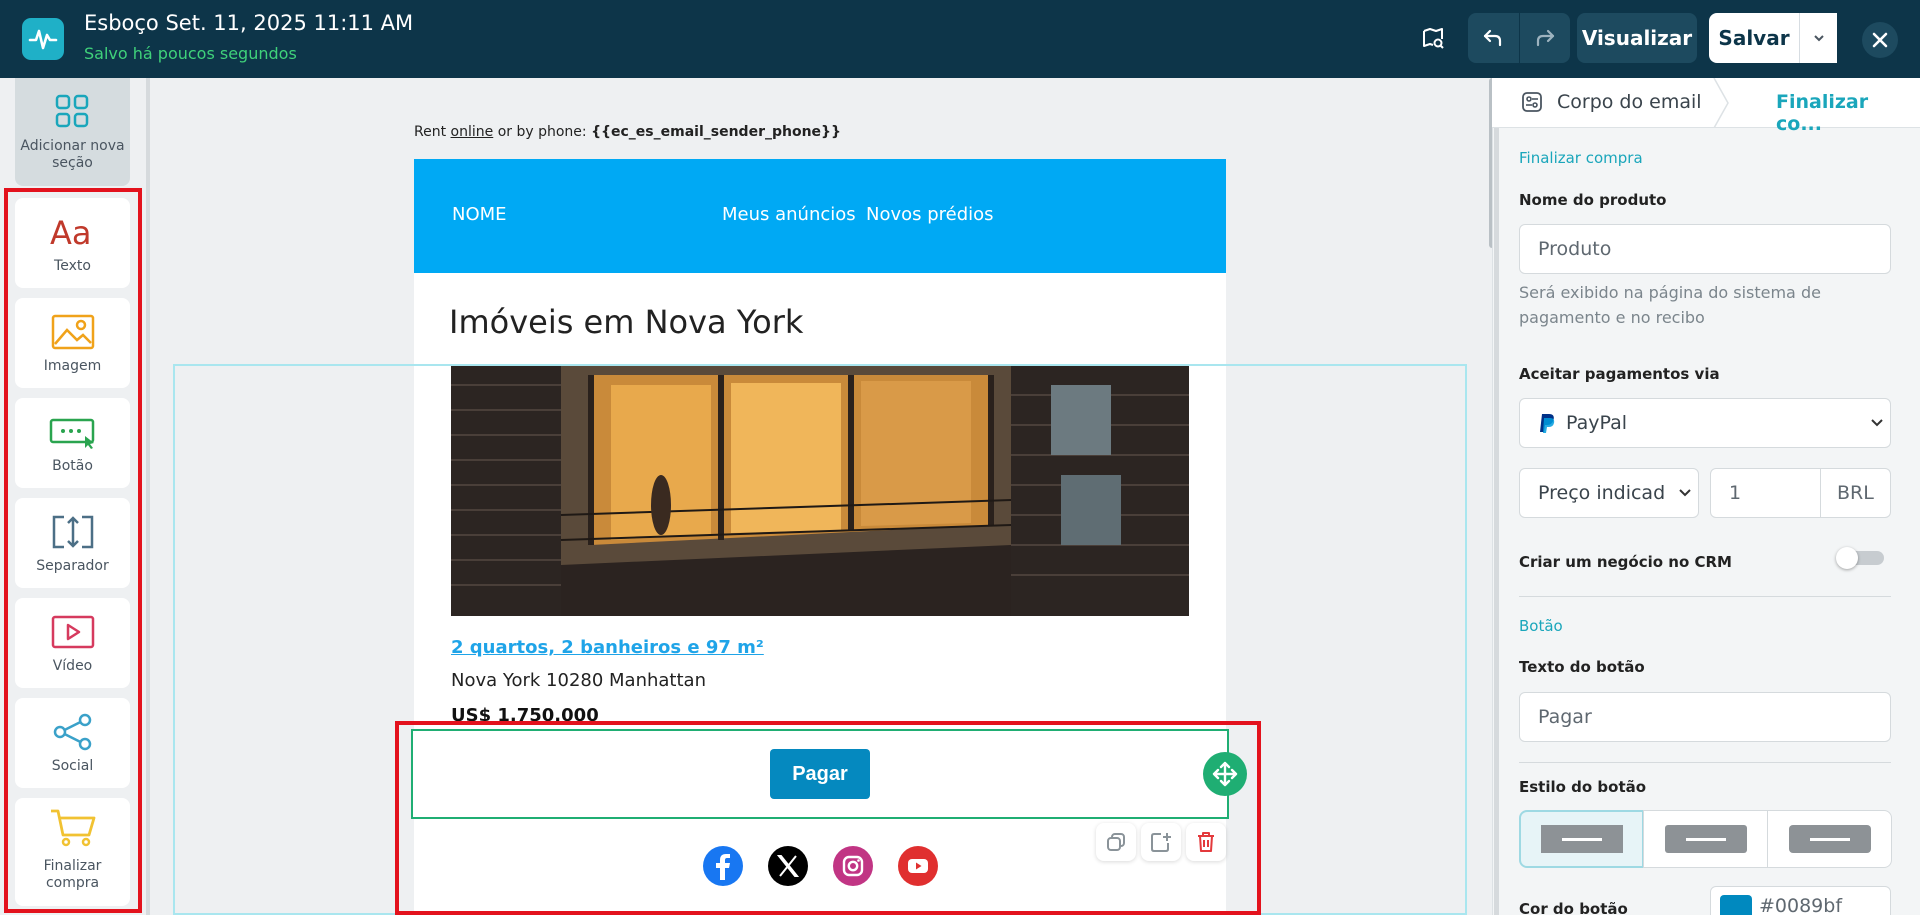 This screenshot has height=915, width=1920. I want to click on block-text: Aa Texto, so click(72, 243).